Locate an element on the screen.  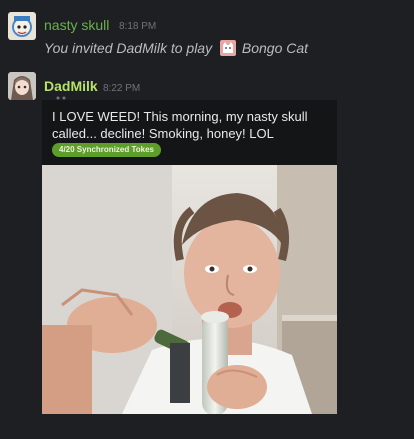
card-tag-badge: 4/20 Synchronized Tokes is located at coordinates (106, 150).